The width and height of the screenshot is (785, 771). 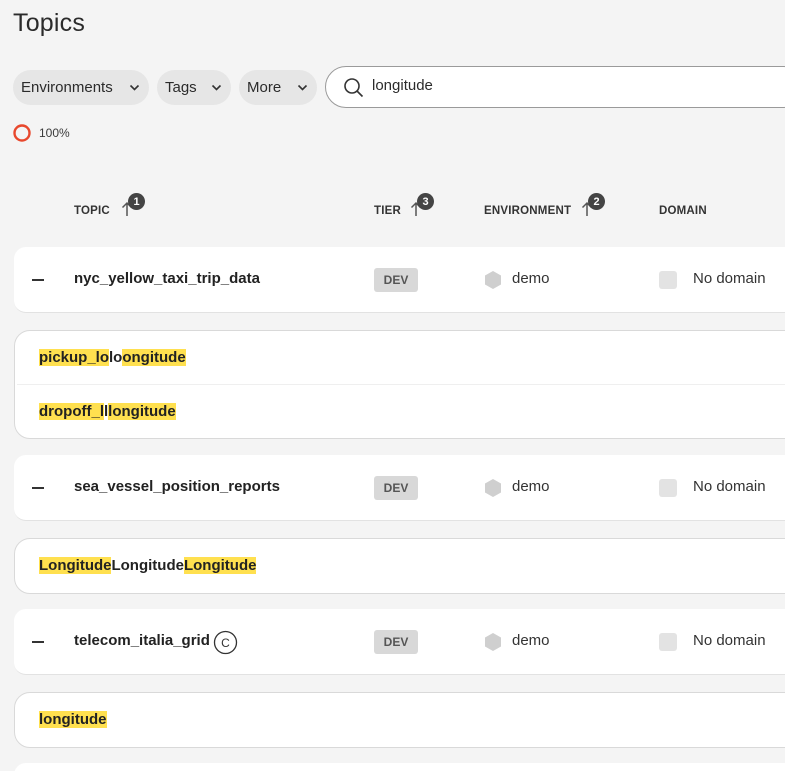 I want to click on tags-filter-label: Tags, so click(x=181, y=87).